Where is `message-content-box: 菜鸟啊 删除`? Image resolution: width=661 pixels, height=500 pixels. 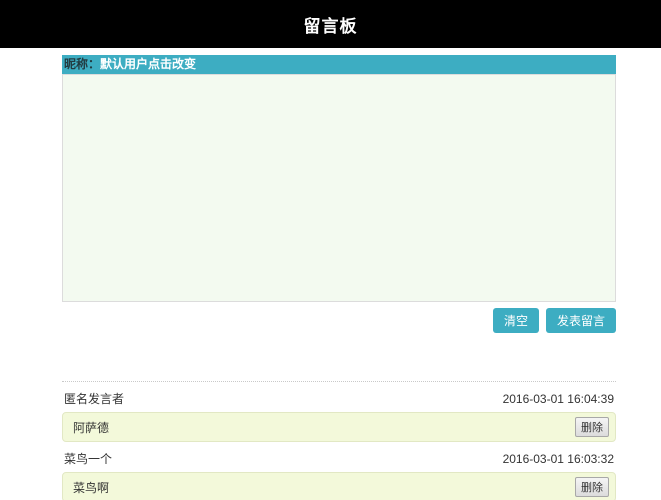
message-content-box: 菜鸟啊 删除 is located at coordinates (339, 486).